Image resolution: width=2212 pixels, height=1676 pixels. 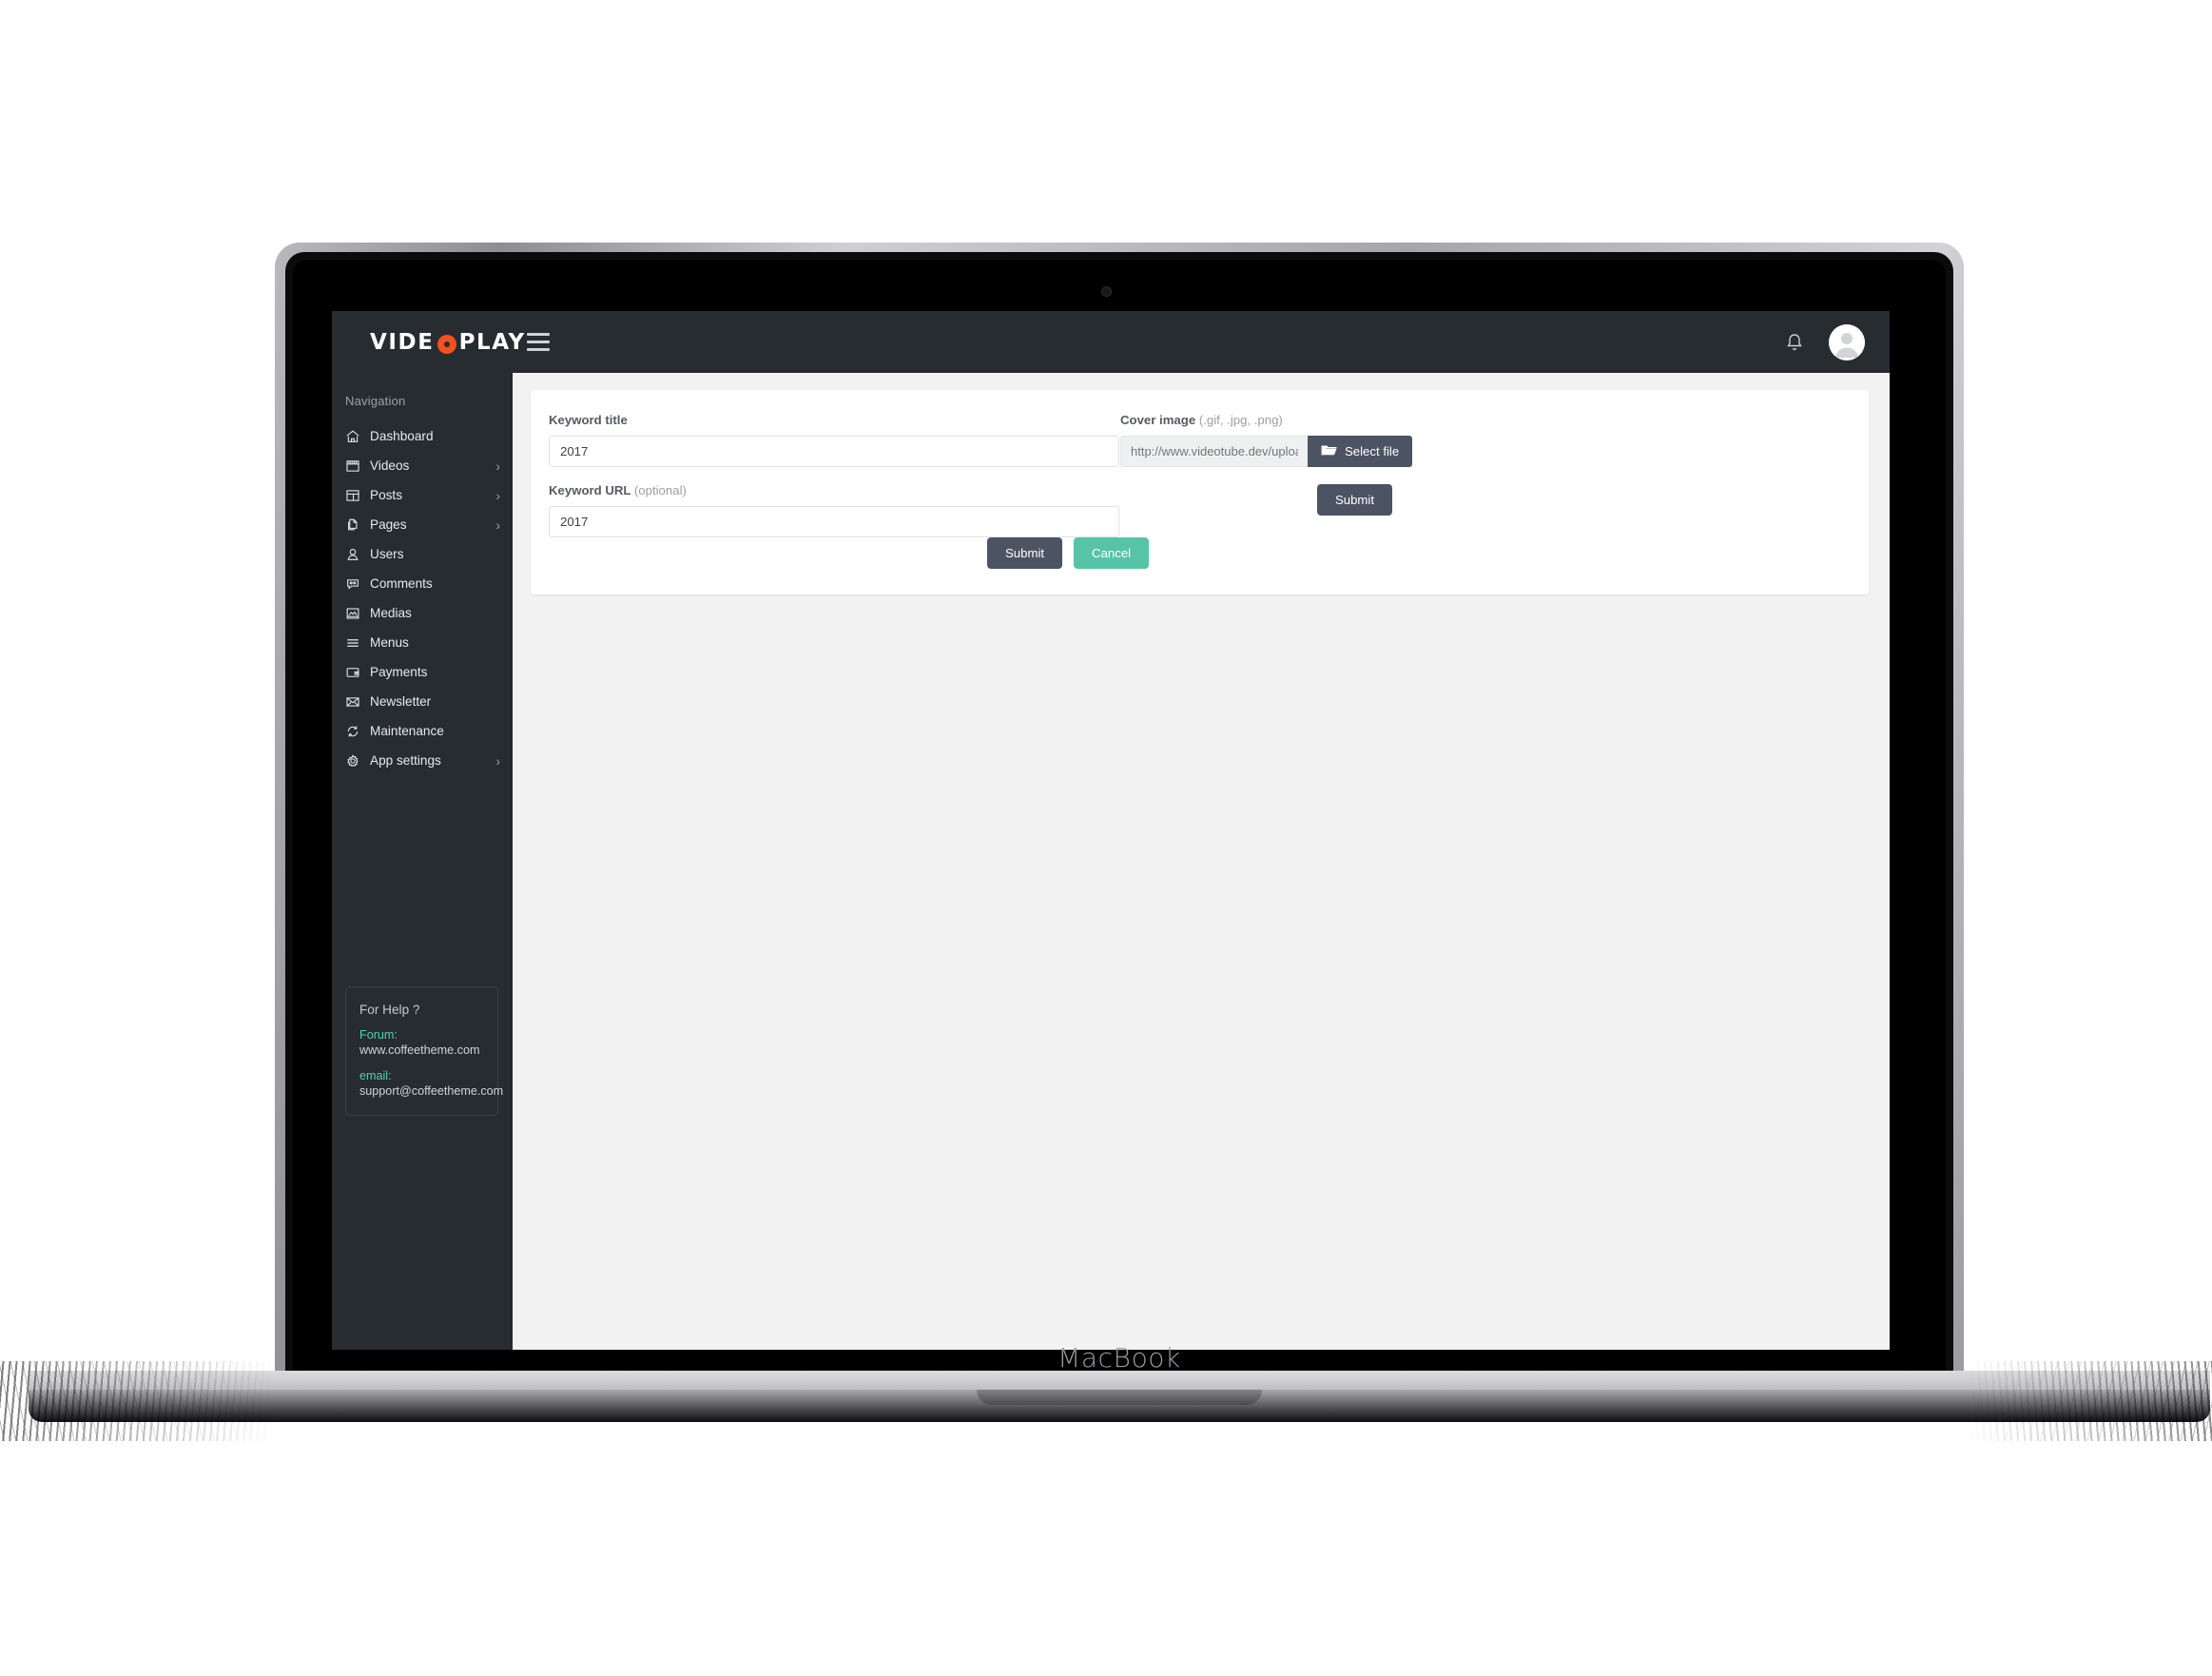 I want to click on cancel-button: Cancel, so click(x=1112, y=553).